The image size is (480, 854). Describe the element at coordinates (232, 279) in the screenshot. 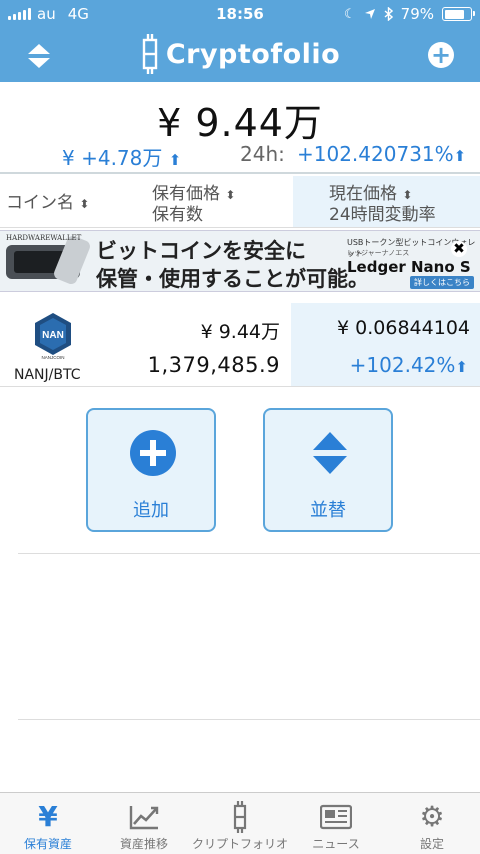

I see `ad-headline-2: 保管・使用することが可能。` at that location.